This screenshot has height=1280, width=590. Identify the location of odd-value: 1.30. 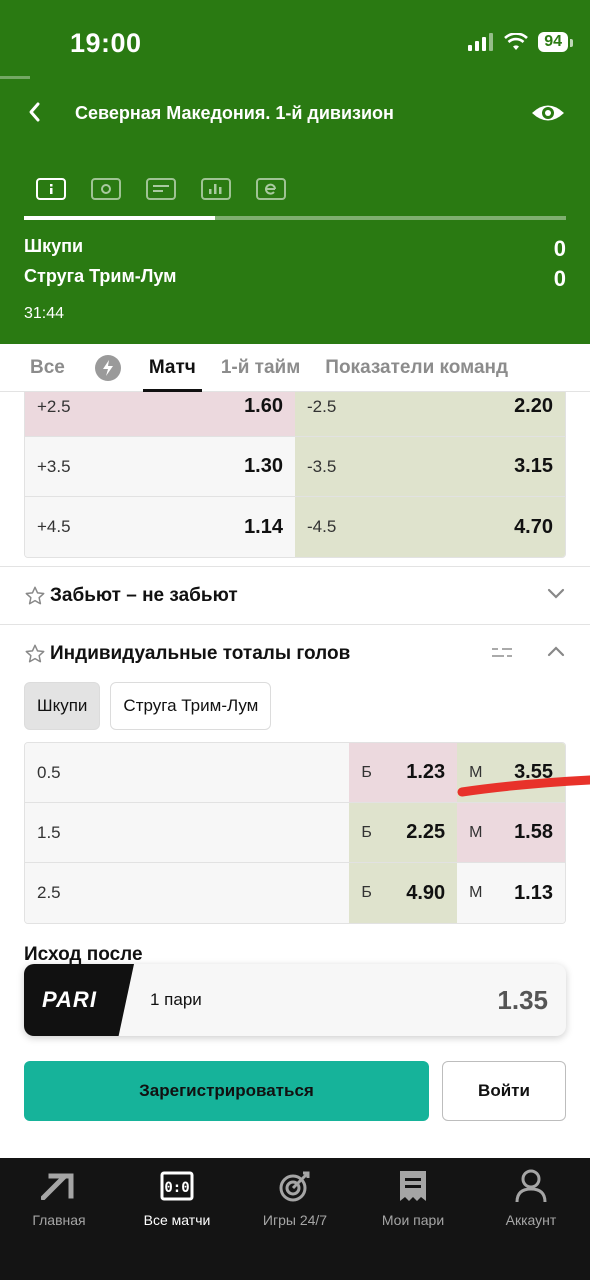
(263, 466).